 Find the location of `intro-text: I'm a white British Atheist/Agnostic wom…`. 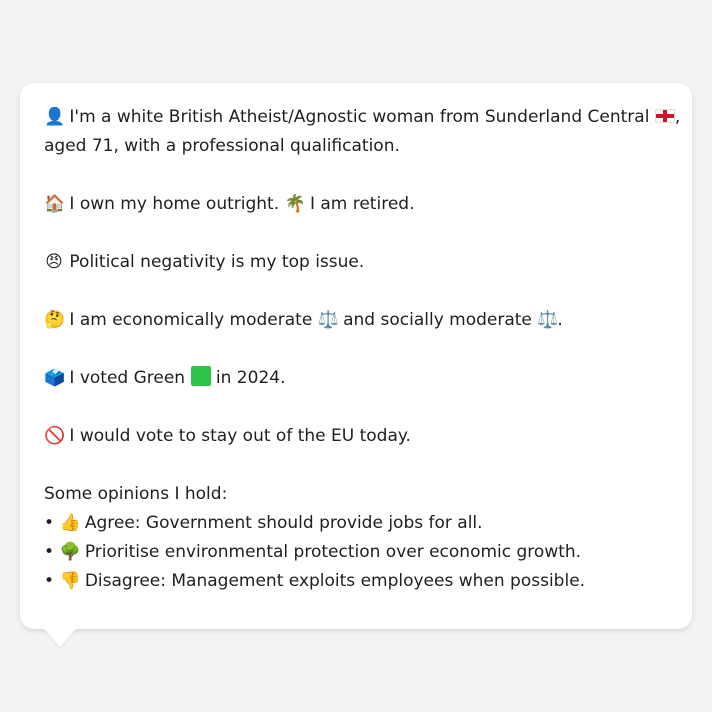

intro-text: I'm a white British Atheist/Agnostic wom… is located at coordinates (359, 117).